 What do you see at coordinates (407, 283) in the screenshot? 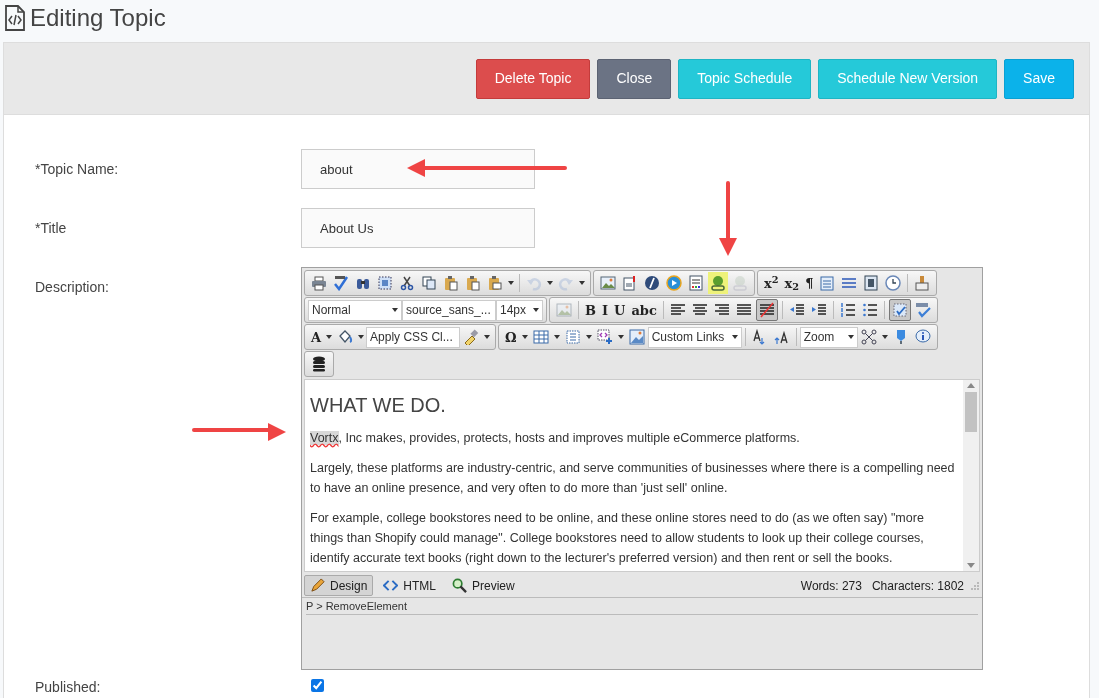
I see `scissors-icon` at bounding box center [407, 283].